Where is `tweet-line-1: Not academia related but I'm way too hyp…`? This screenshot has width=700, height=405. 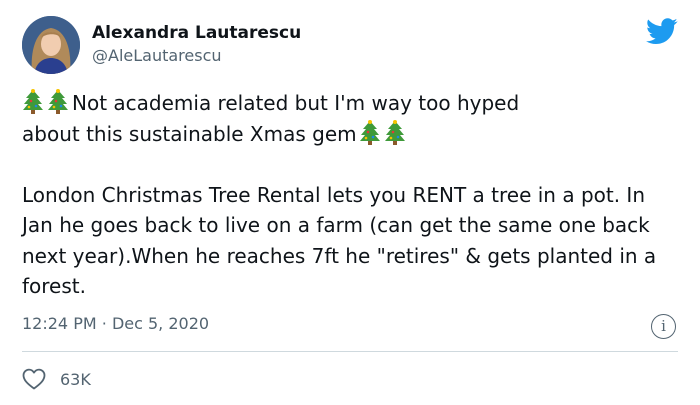 tweet-line-1: Not academia related but I'm way too hyp… is located at coordinates (296, 103).